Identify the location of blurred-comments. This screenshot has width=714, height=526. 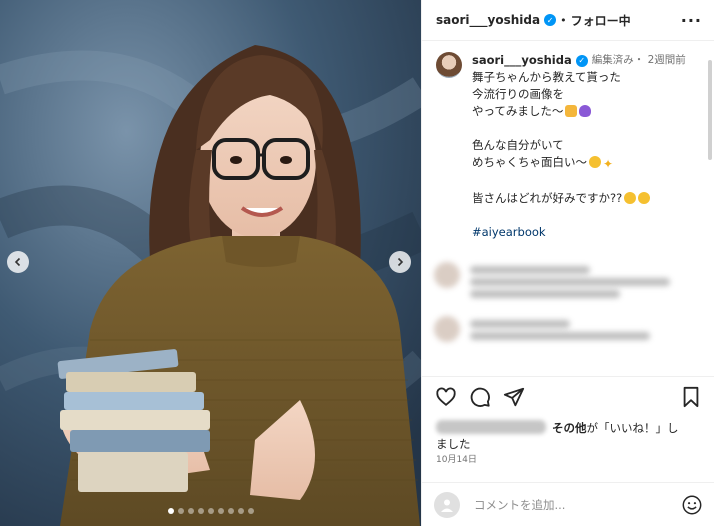
(569, 317).